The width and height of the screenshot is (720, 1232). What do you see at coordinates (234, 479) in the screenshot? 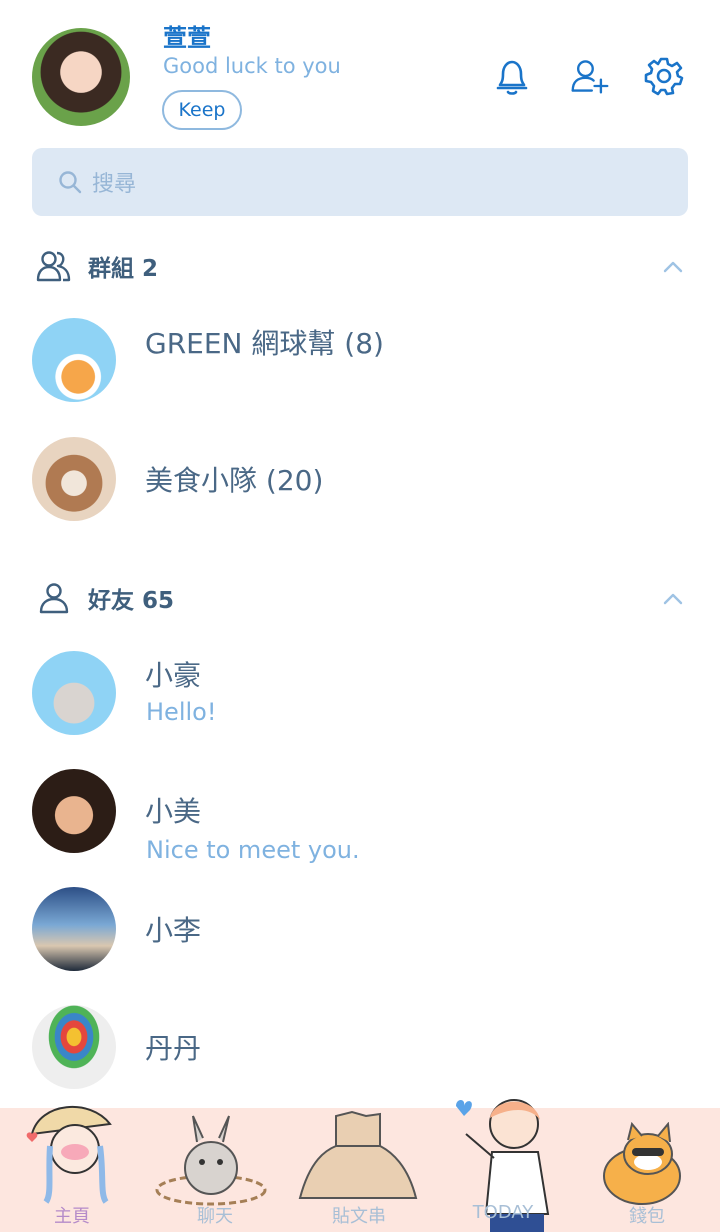
I see `group-name: 美食小隊 (20)` at bounding box center [234, 479].